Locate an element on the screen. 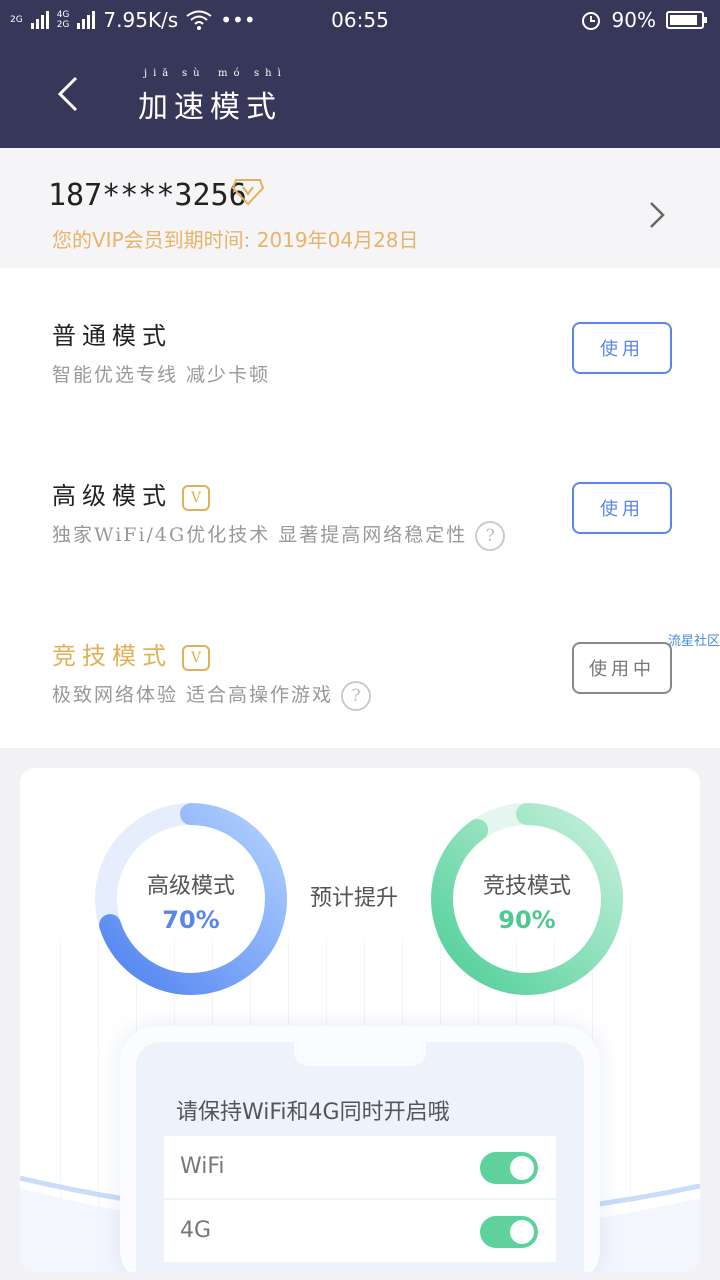  competitive-ring: 竞技模式 90% is located at coordinates (527, 899).